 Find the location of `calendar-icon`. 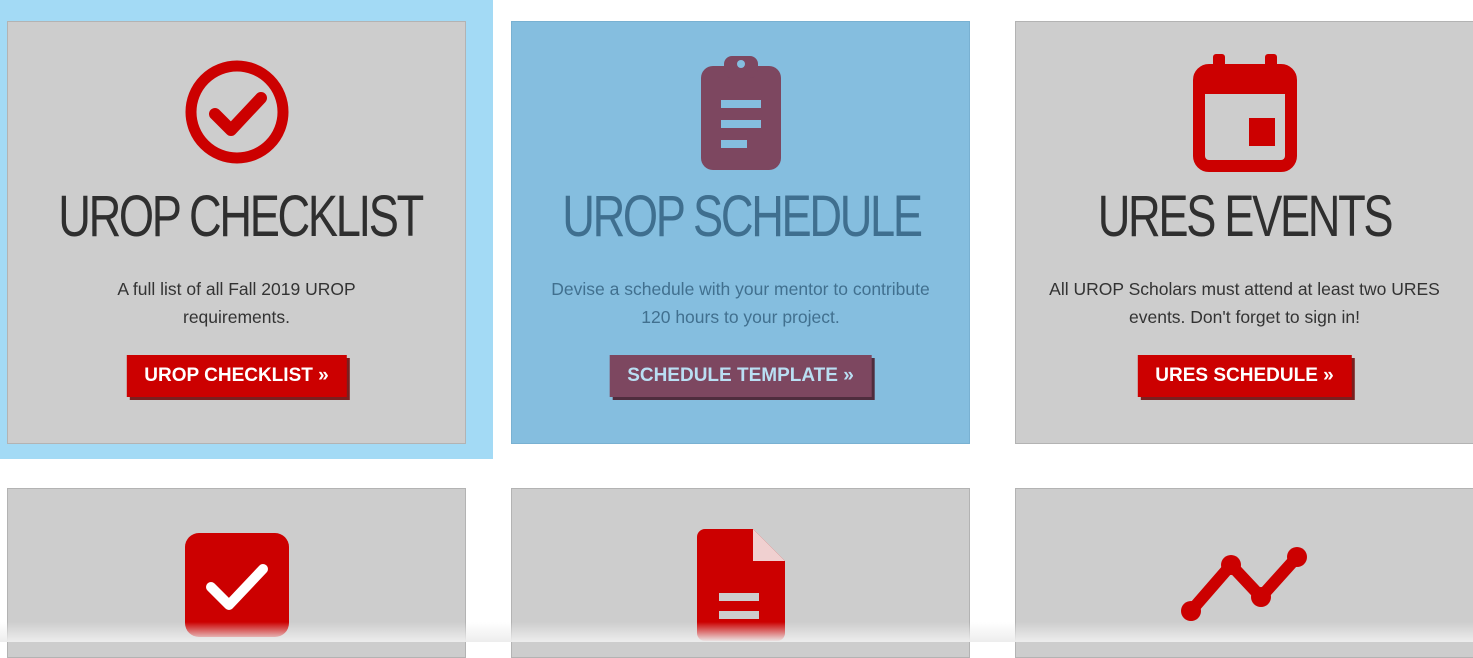

calendar-icon is located at coordinates (1244, 112).